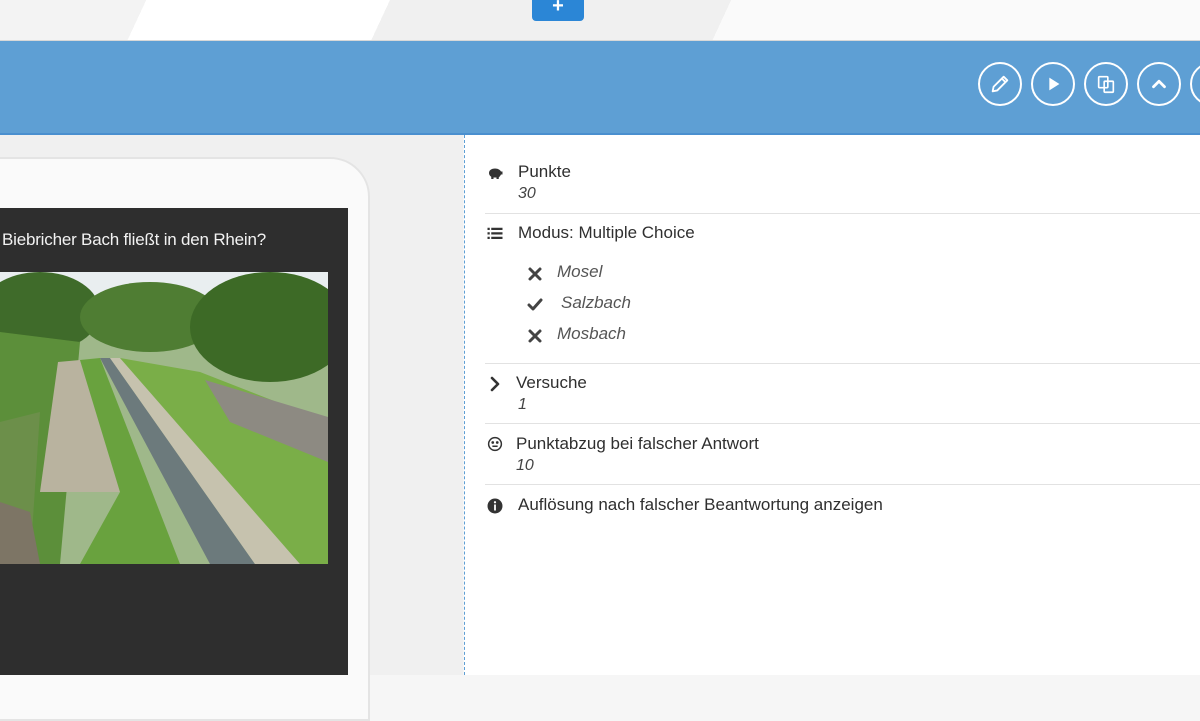  I want to click on attempts-value: 1, so click(522, 404).